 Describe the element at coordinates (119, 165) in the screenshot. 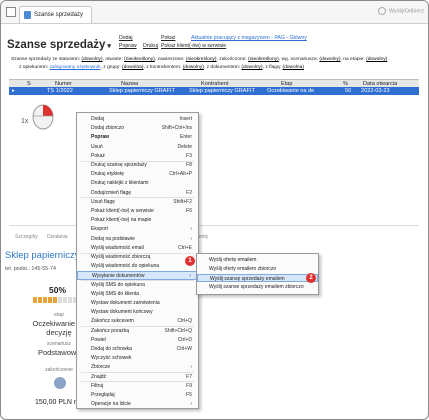

I see `menu-item-label: Drukuj szansę sprzedaży` at that location.